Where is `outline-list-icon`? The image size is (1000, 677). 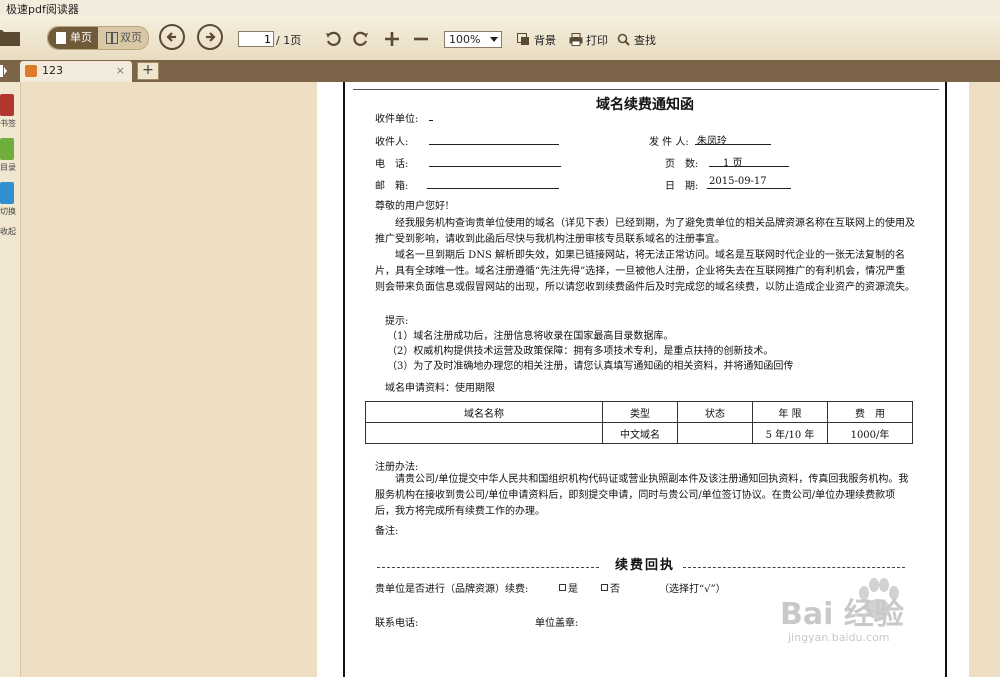
outline-list-icon is located at coordinates (7, 149).